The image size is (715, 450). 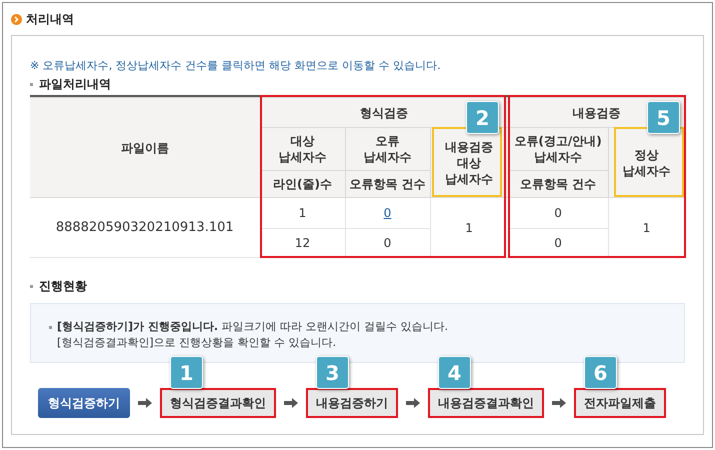 I want to click on column-header: 오류 납세자수, so click(x=388, y=149).